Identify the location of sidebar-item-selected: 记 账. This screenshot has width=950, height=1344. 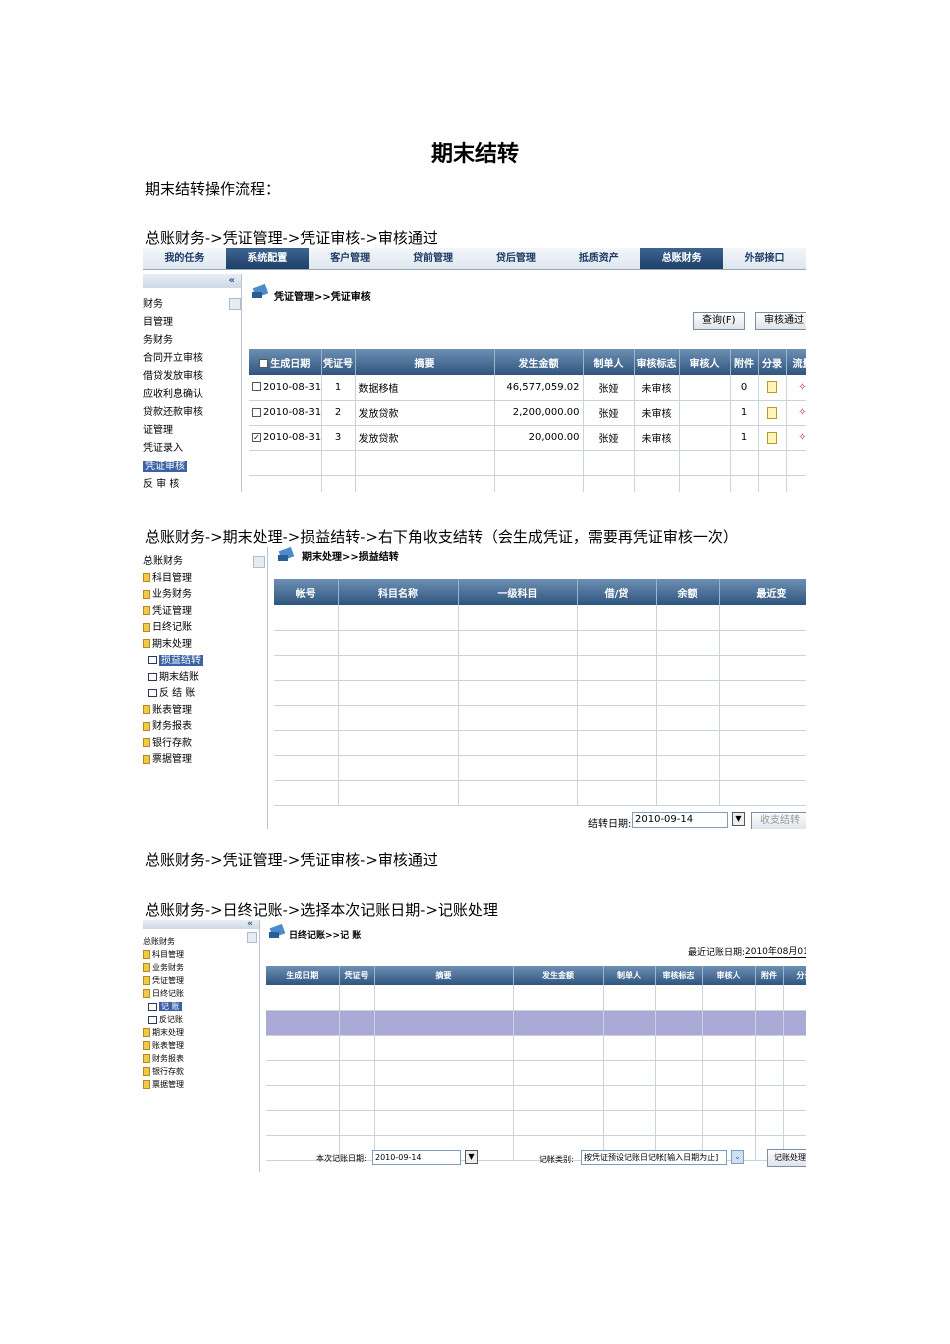
(201, 1006).